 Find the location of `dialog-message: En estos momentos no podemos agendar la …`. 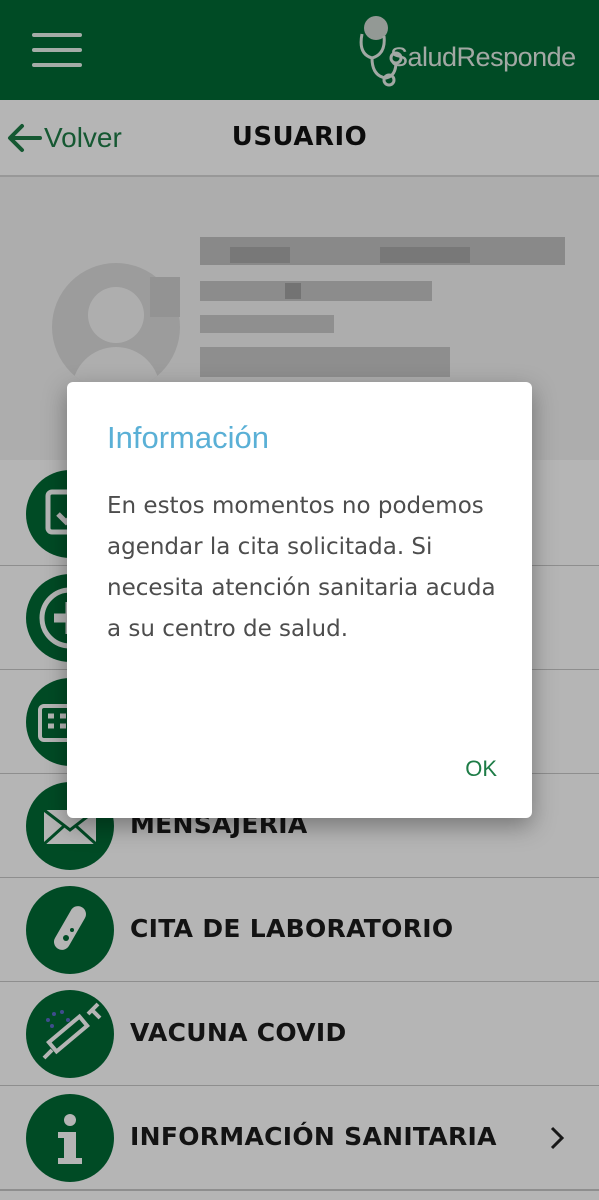

dialog-message: En estos momentos no podemos agendar la … is located at coordinates (301, 567).